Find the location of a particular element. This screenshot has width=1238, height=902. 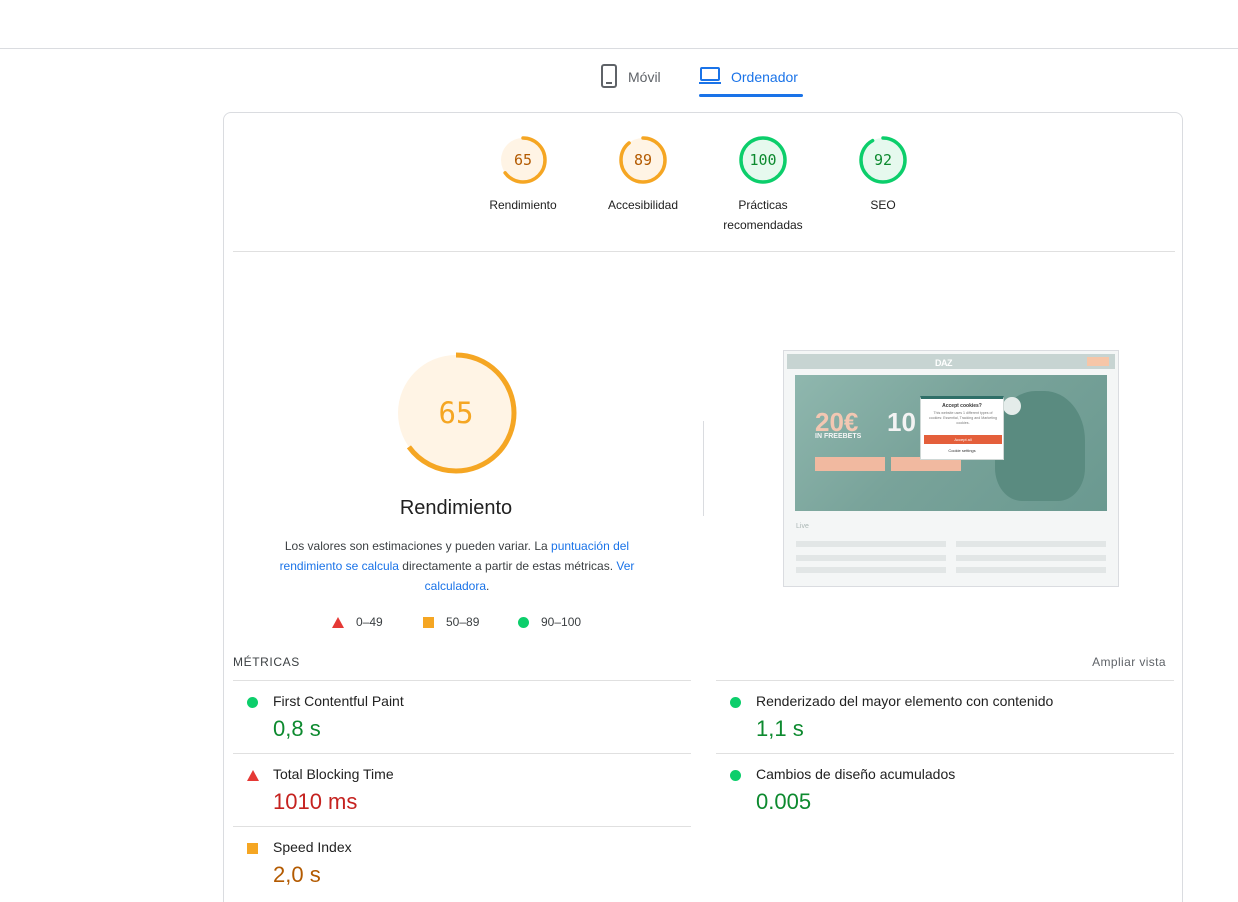

metric-value: 1,1 s is located at coordinates (780, 728).